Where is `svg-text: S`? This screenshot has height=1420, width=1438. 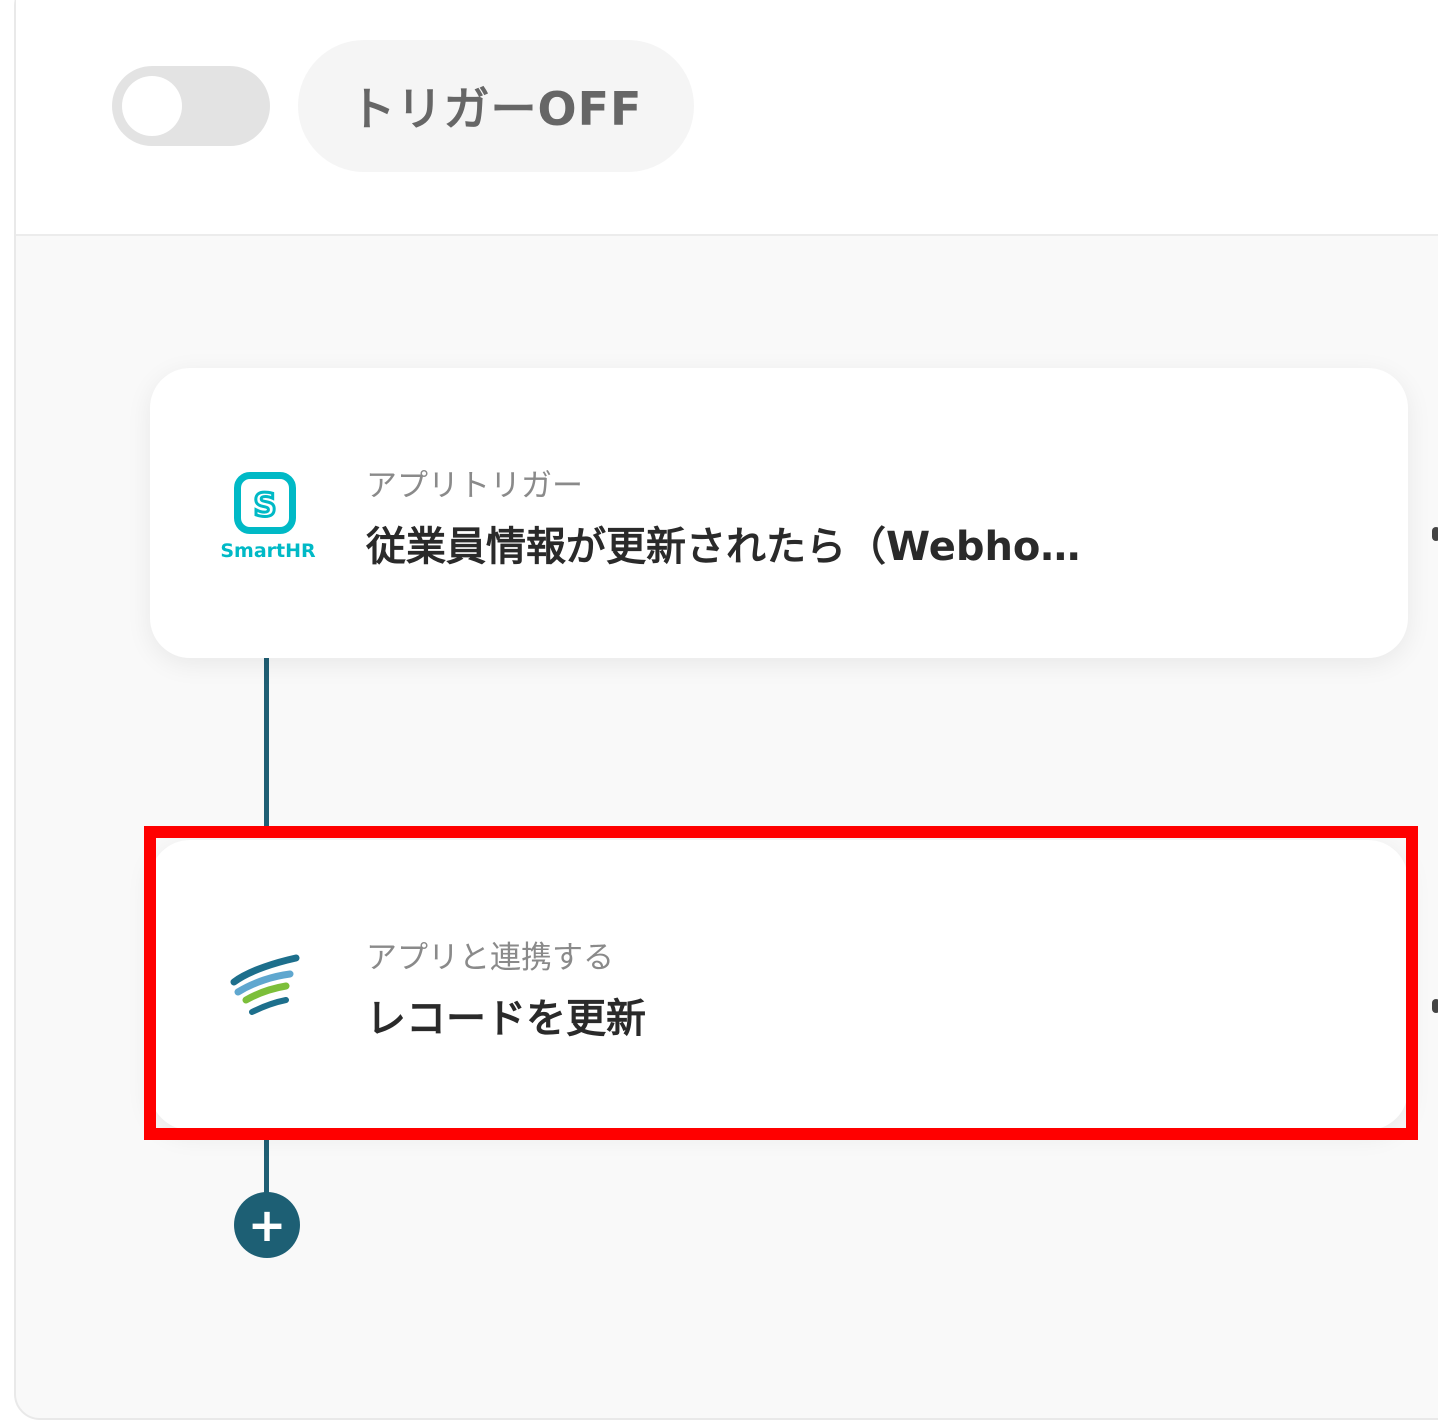
svg-text: S is located at coordinates (264, 505).